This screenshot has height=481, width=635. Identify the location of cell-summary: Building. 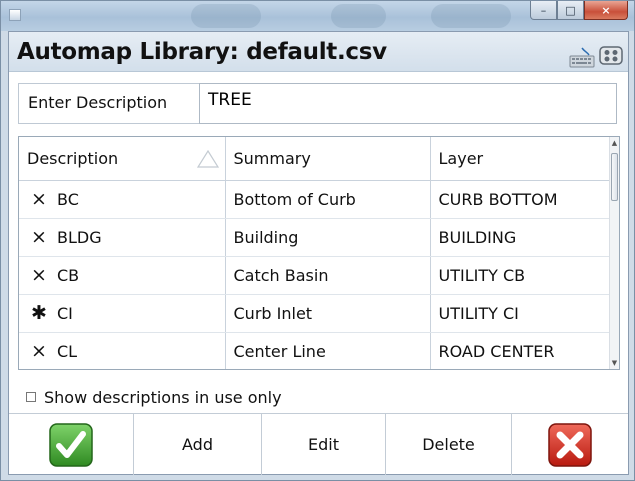
(328, 237).